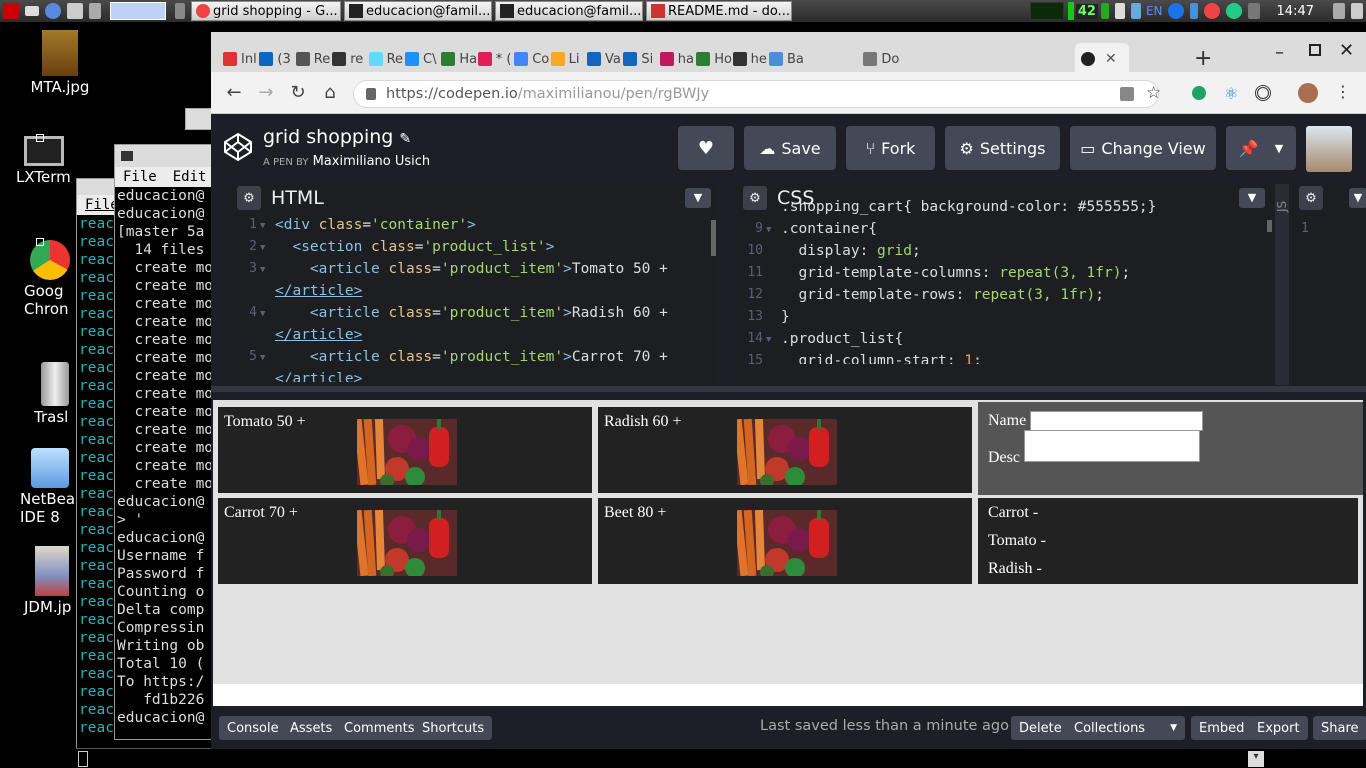 Image resolution: width=1366 pixels, height=768 pixels. What do you see at coordinates (95, 11) in the screenshot?
I see `terminal-launch-icon` at bounding box center [95, 11].